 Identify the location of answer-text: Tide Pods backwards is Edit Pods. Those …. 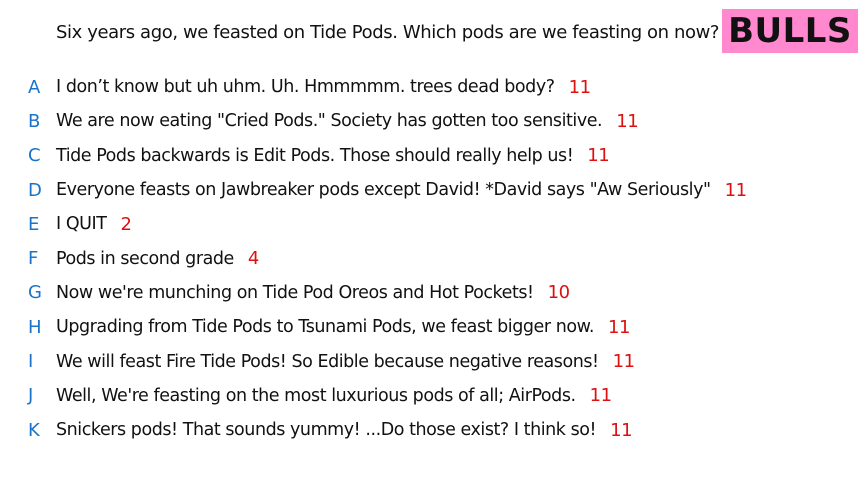
(315, 155).